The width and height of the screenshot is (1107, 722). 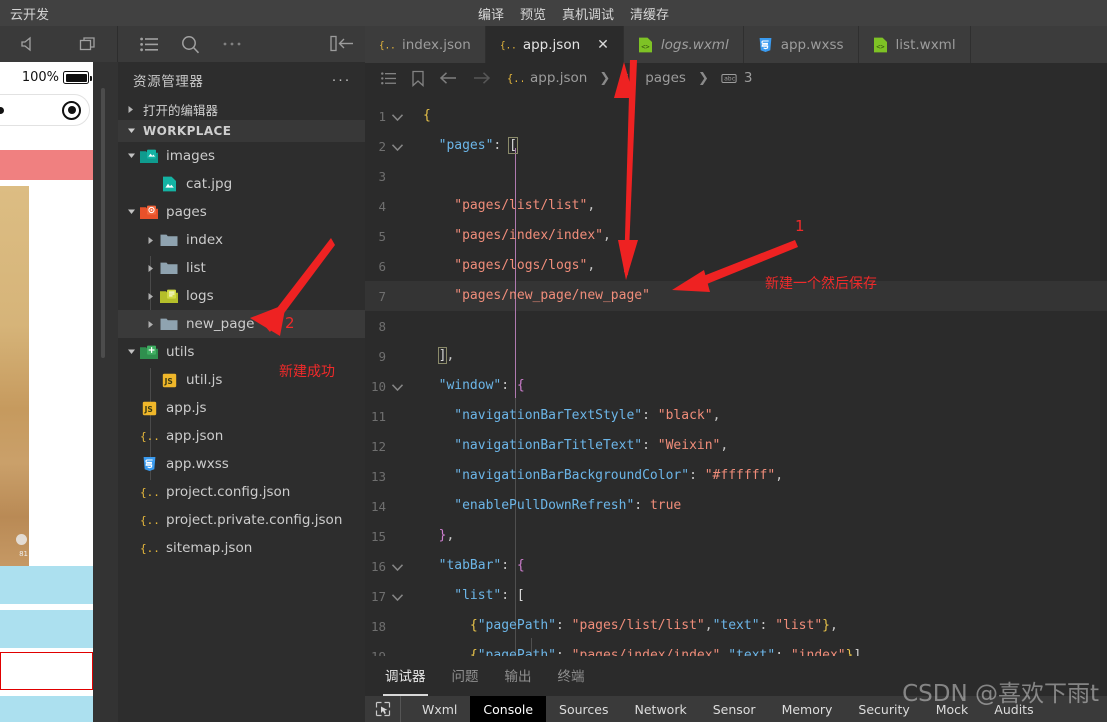 I want to click on tree-item: images, so click(x=241, y=156).